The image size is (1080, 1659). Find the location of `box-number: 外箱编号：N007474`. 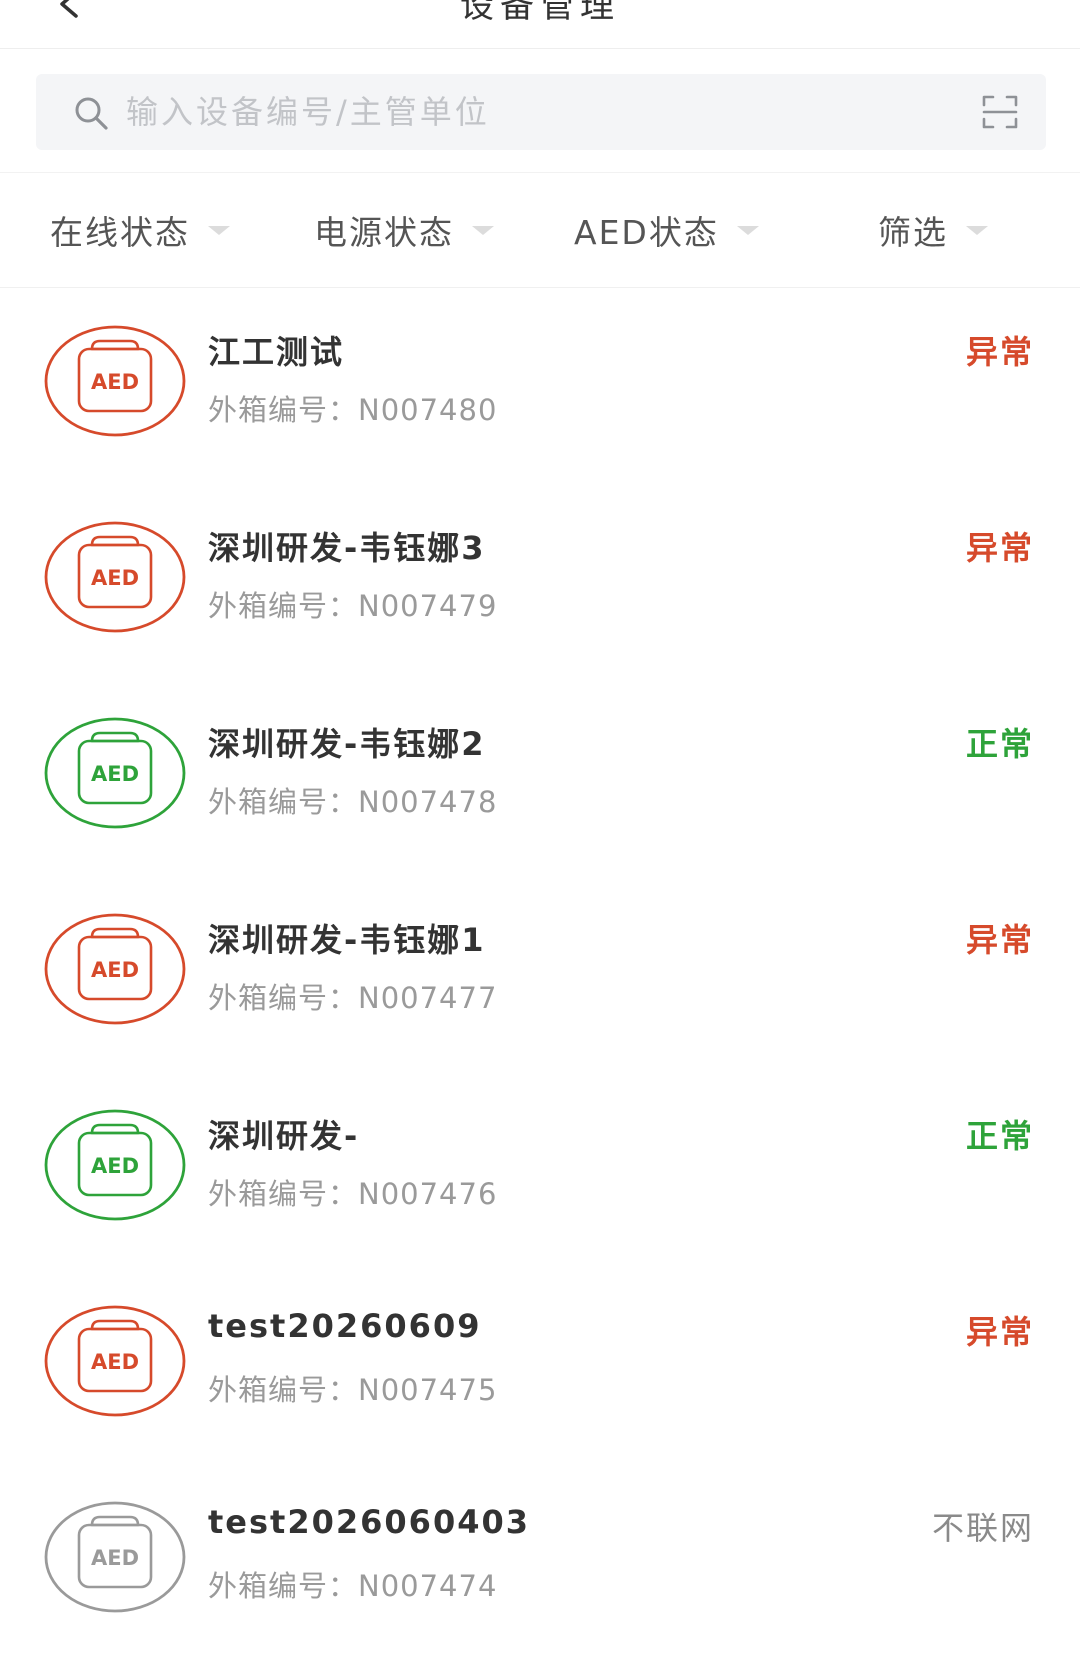

box-number: 外箱编号：N007474 is located at coordinates (352, 1584).